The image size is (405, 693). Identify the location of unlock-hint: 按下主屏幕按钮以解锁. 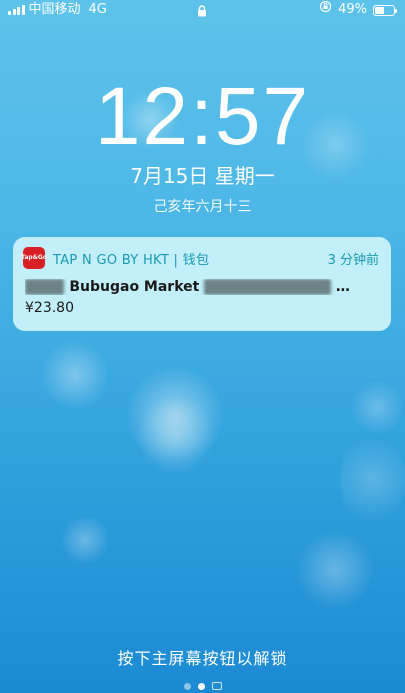
(202, 658).